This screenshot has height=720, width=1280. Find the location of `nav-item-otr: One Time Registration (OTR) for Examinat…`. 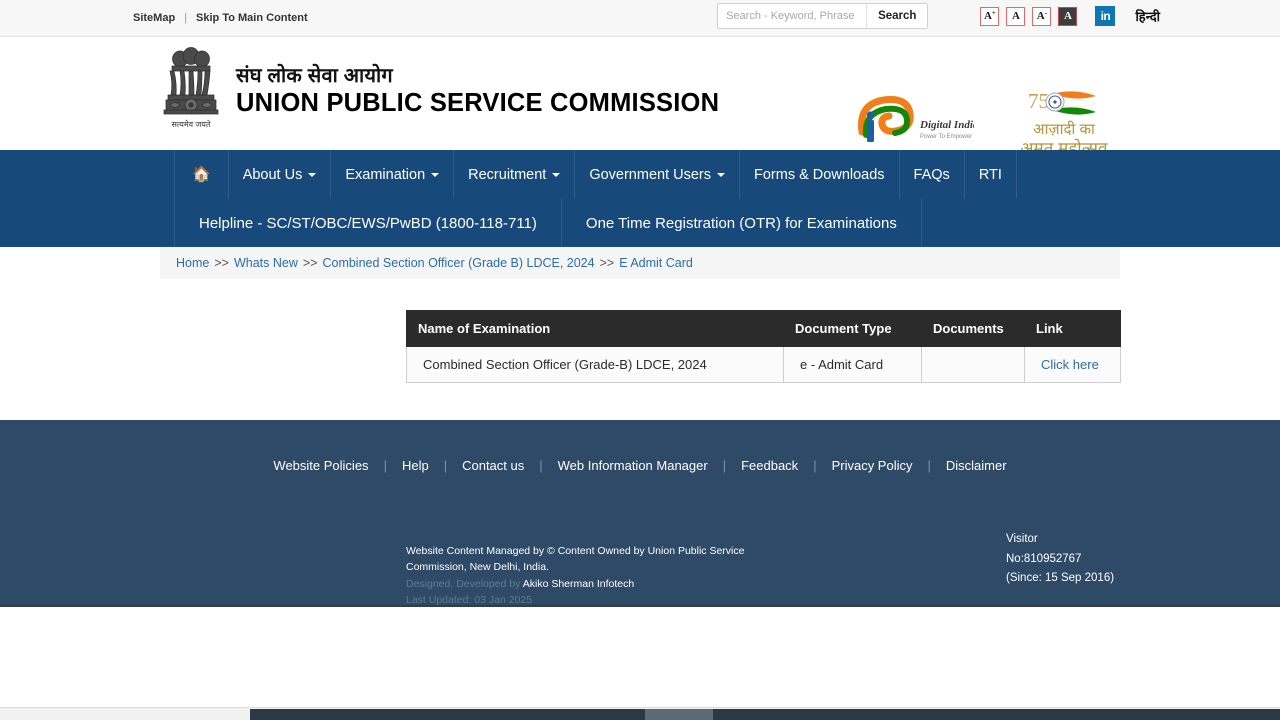

nav-item-otr: One Time Registration (OTR) for Examinat… is located at coordinates (742, 223).